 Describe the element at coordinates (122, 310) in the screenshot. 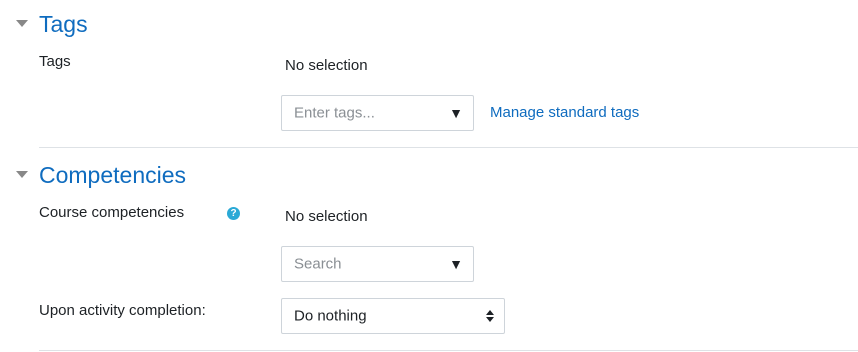

I see `activity-completion-label: Upon activity completion:` at that location.